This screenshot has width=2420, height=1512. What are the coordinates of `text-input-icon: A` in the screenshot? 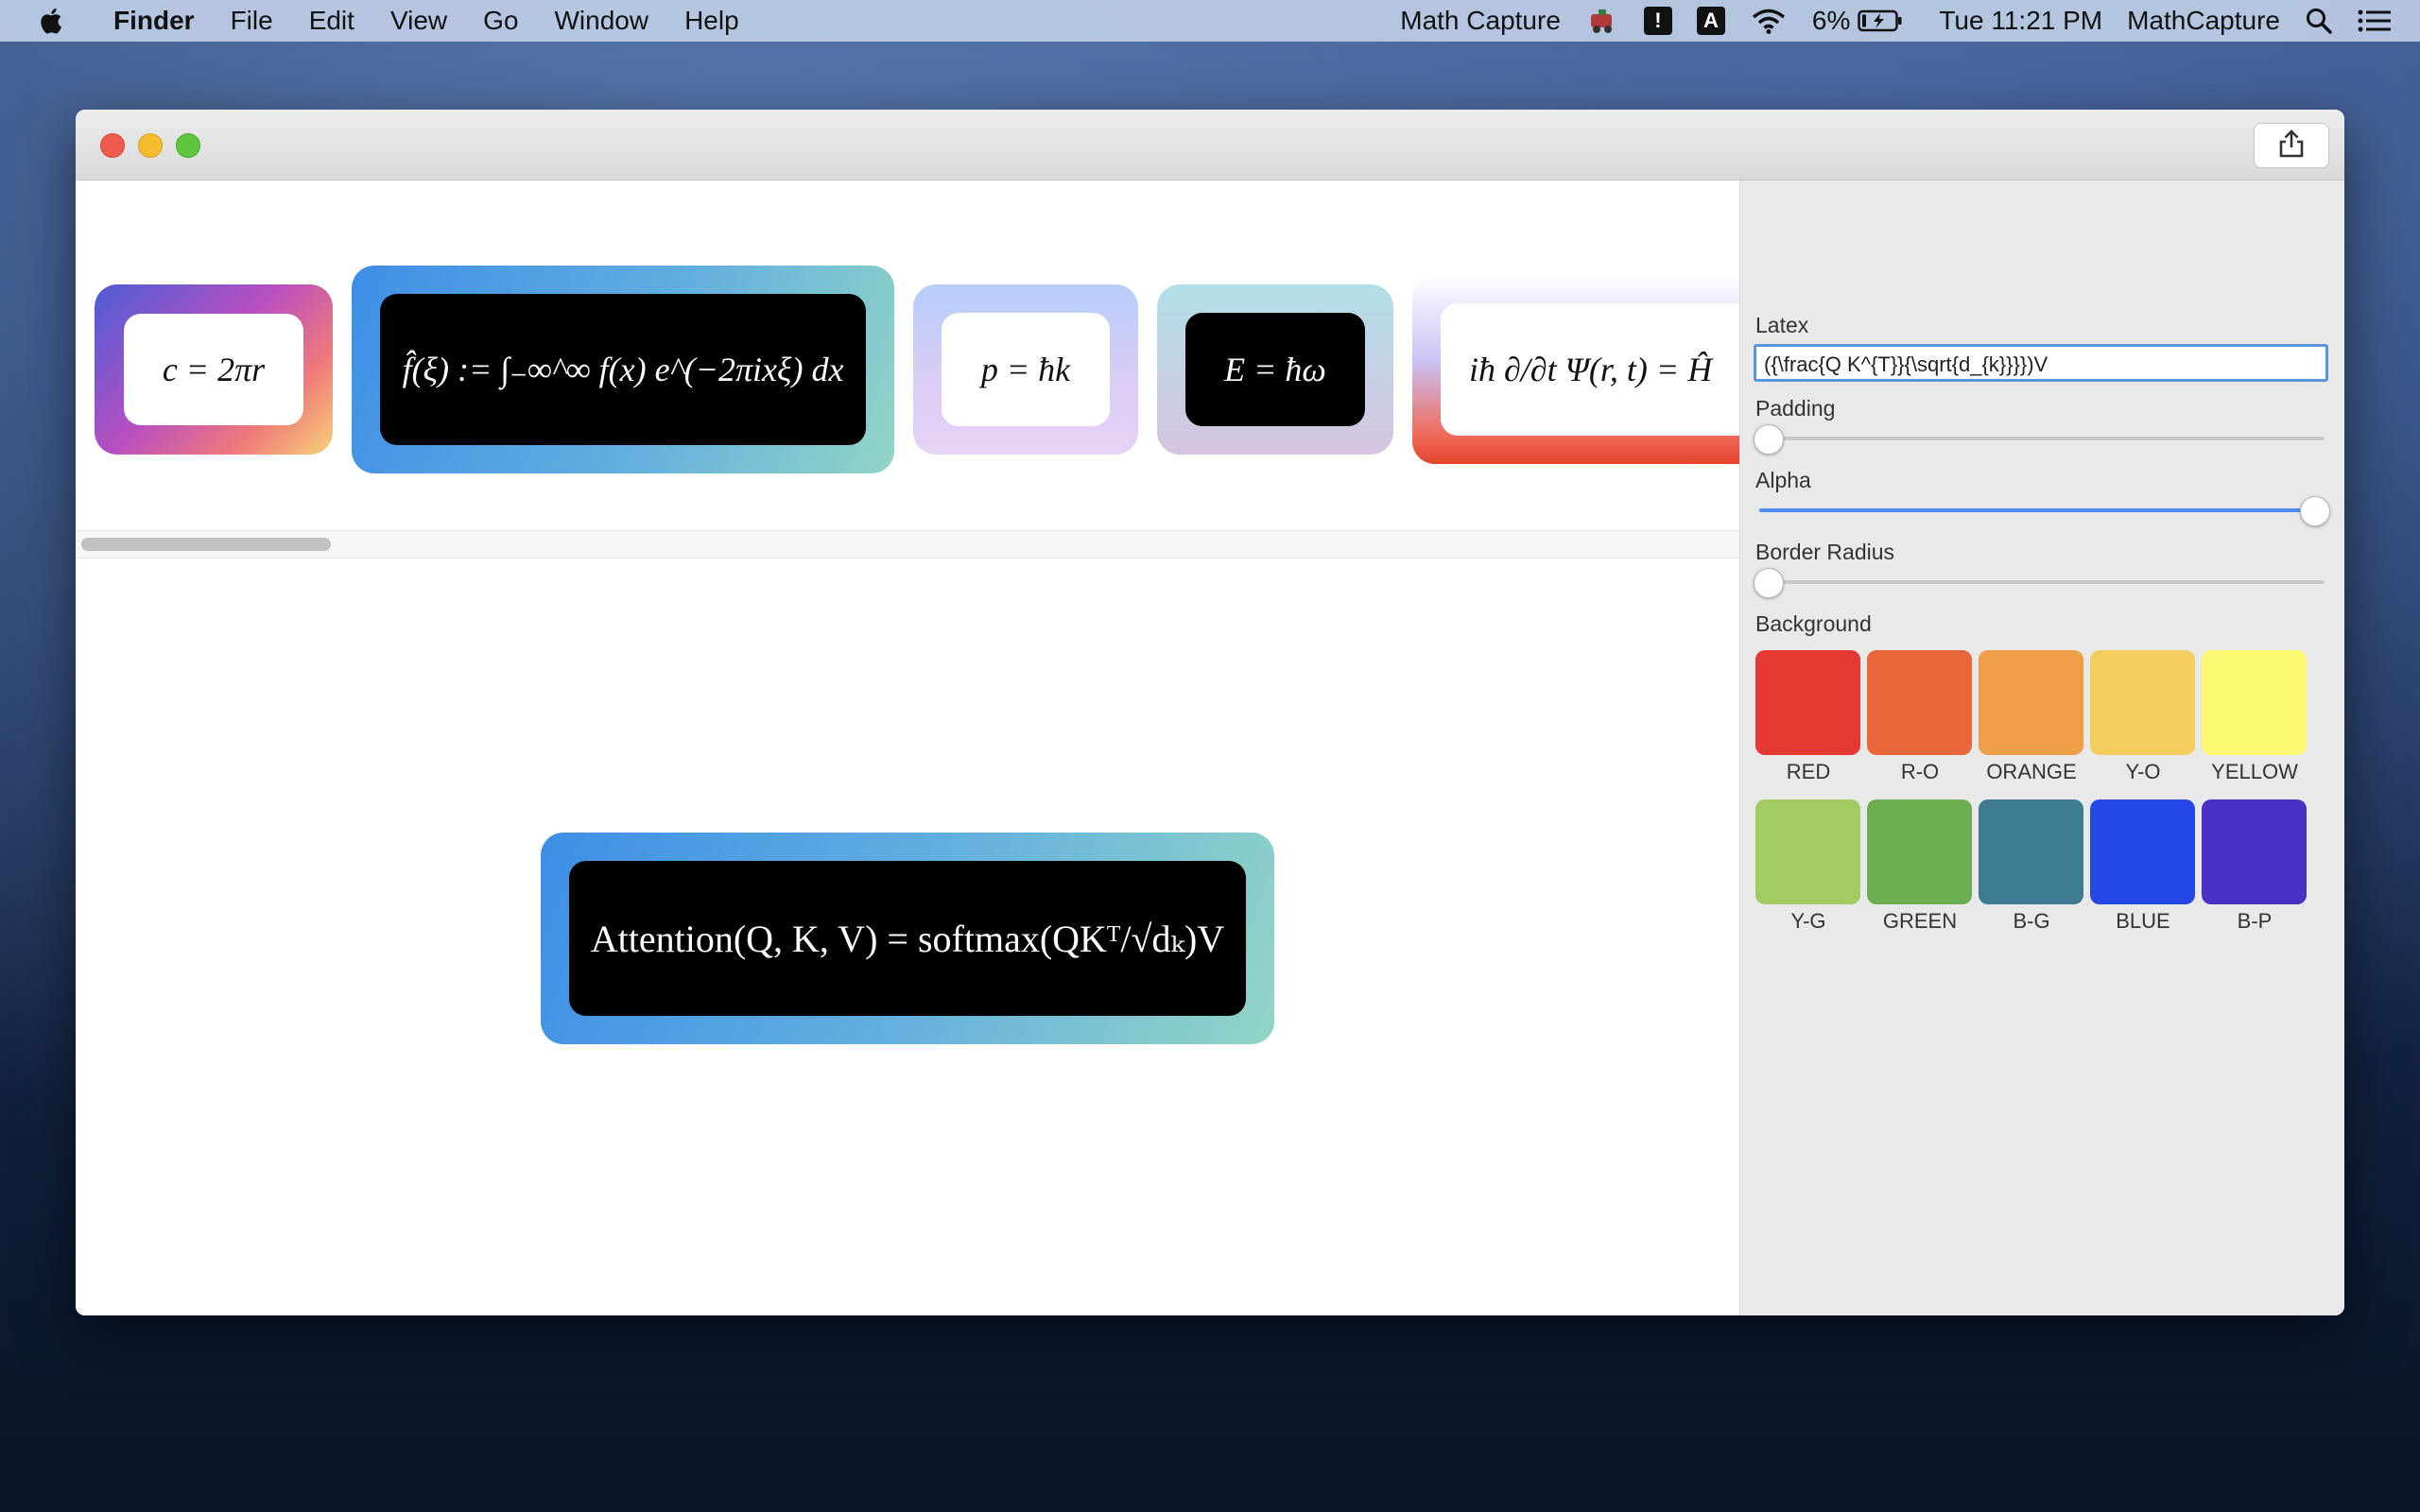 It's located at (1710, 21).